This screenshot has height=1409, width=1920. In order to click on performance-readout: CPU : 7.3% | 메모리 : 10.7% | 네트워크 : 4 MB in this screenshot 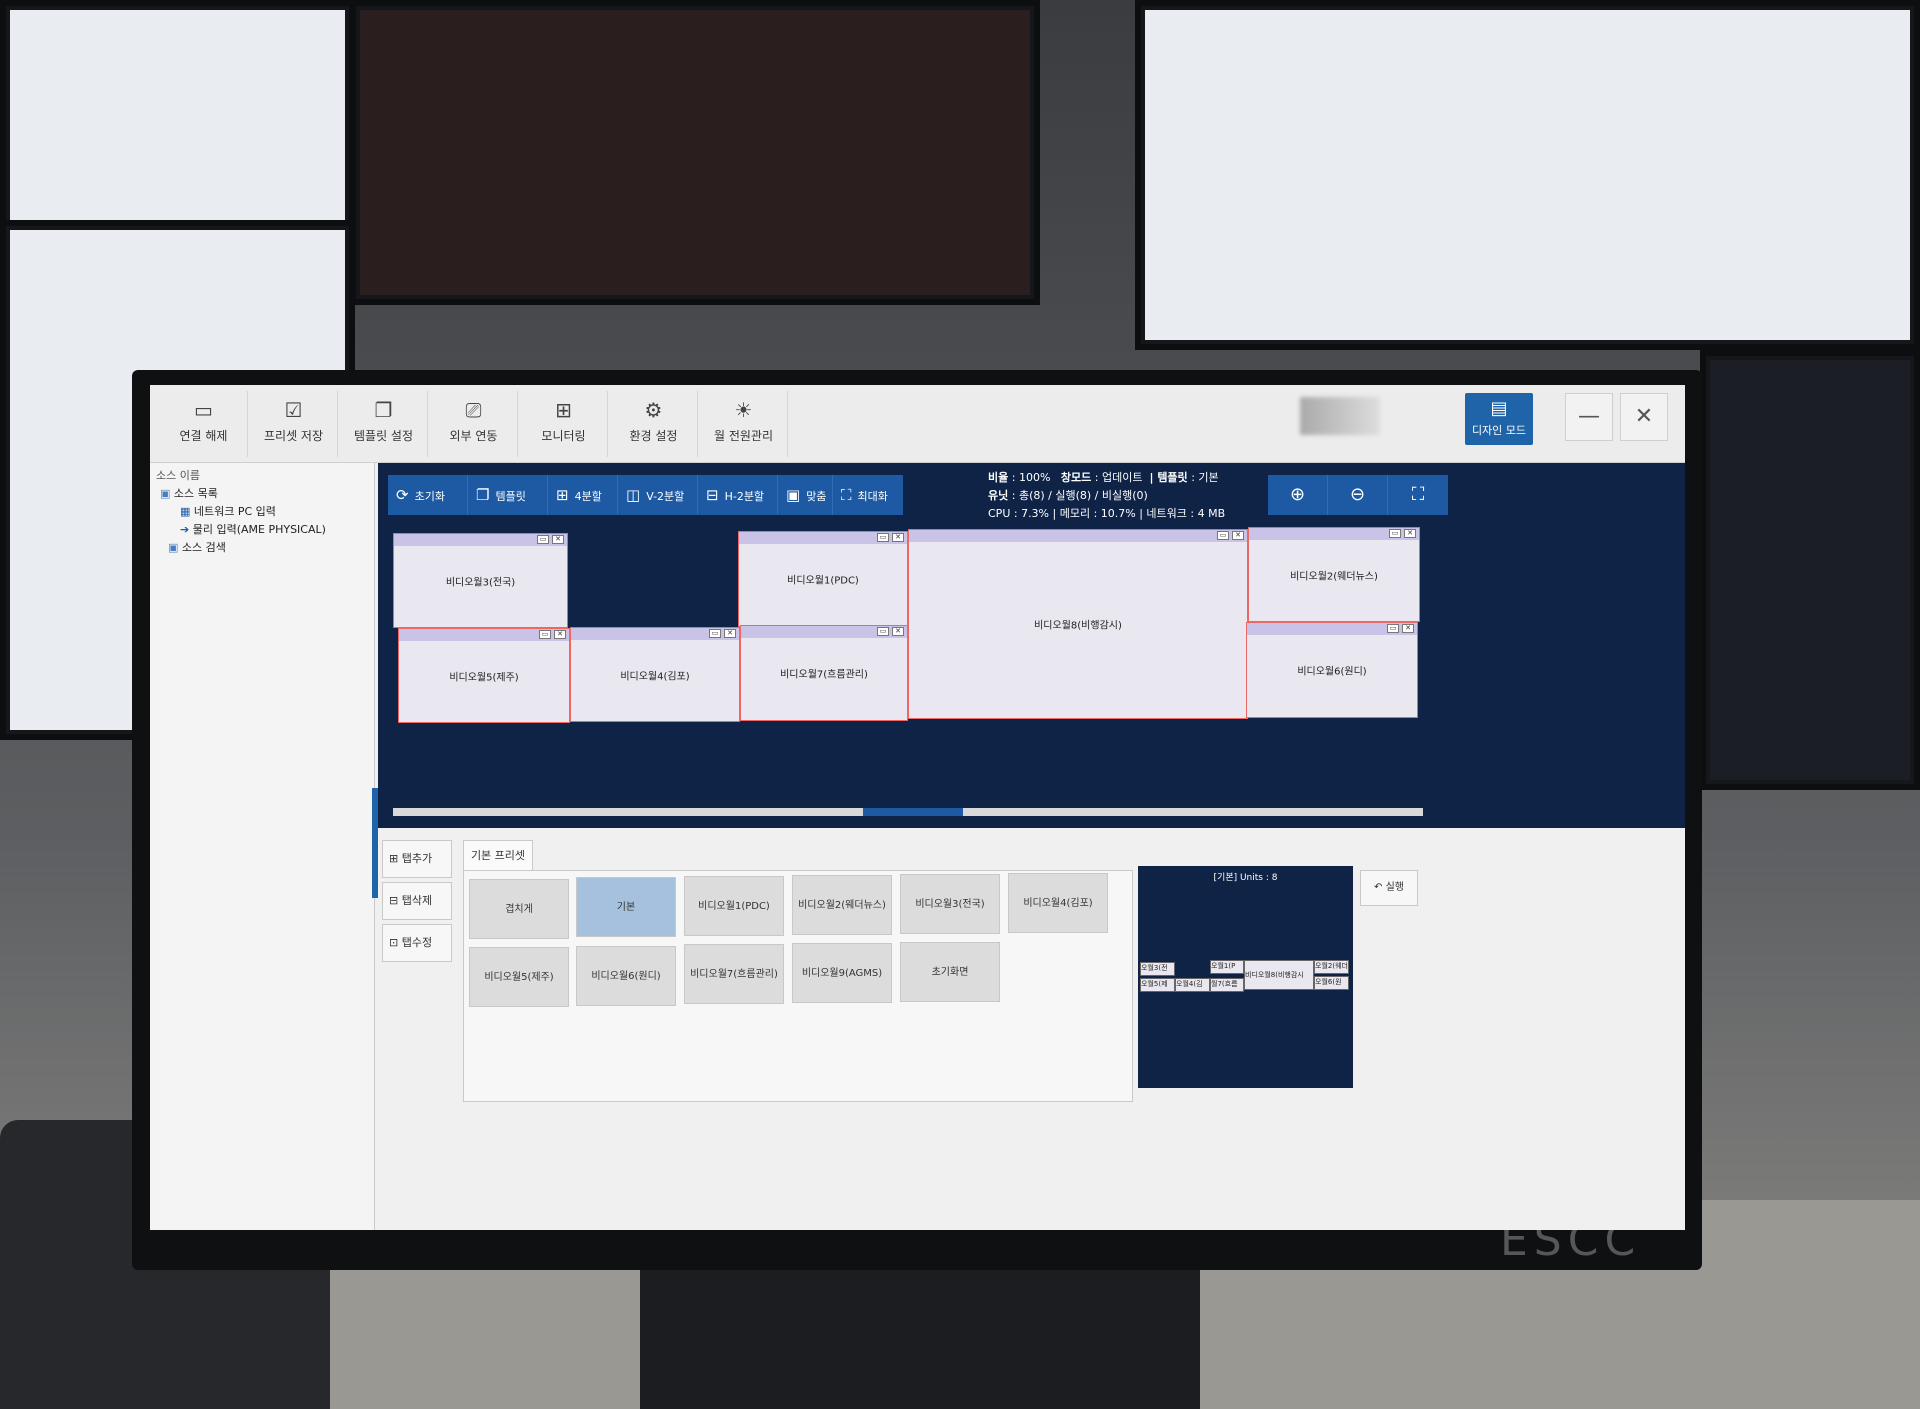, I will do `click(1107, 513)`.